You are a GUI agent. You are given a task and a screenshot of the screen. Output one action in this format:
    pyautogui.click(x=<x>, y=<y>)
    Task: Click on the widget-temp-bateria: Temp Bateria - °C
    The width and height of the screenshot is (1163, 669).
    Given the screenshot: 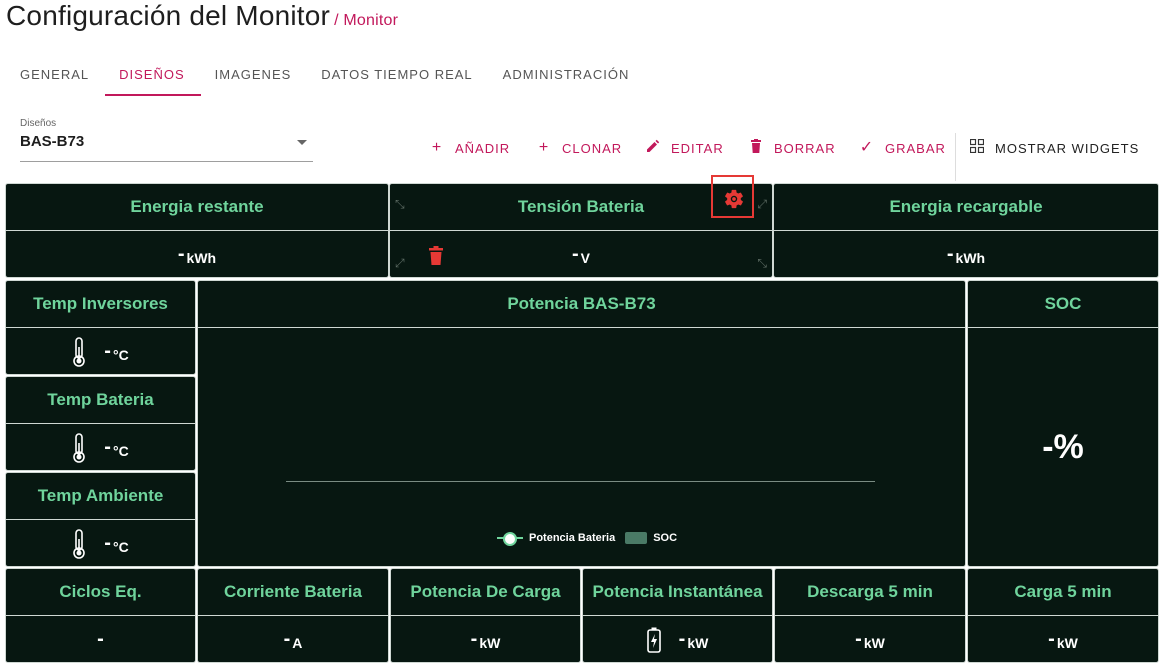 What is the action you would take?
    pyautogui.click(x=100, y=423)
    